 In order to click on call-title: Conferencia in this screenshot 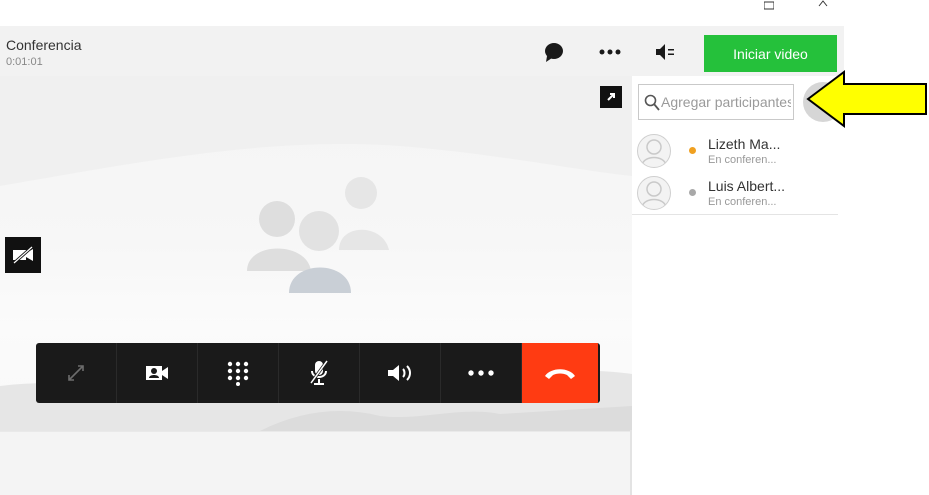, I will do `click(44, 45)`.